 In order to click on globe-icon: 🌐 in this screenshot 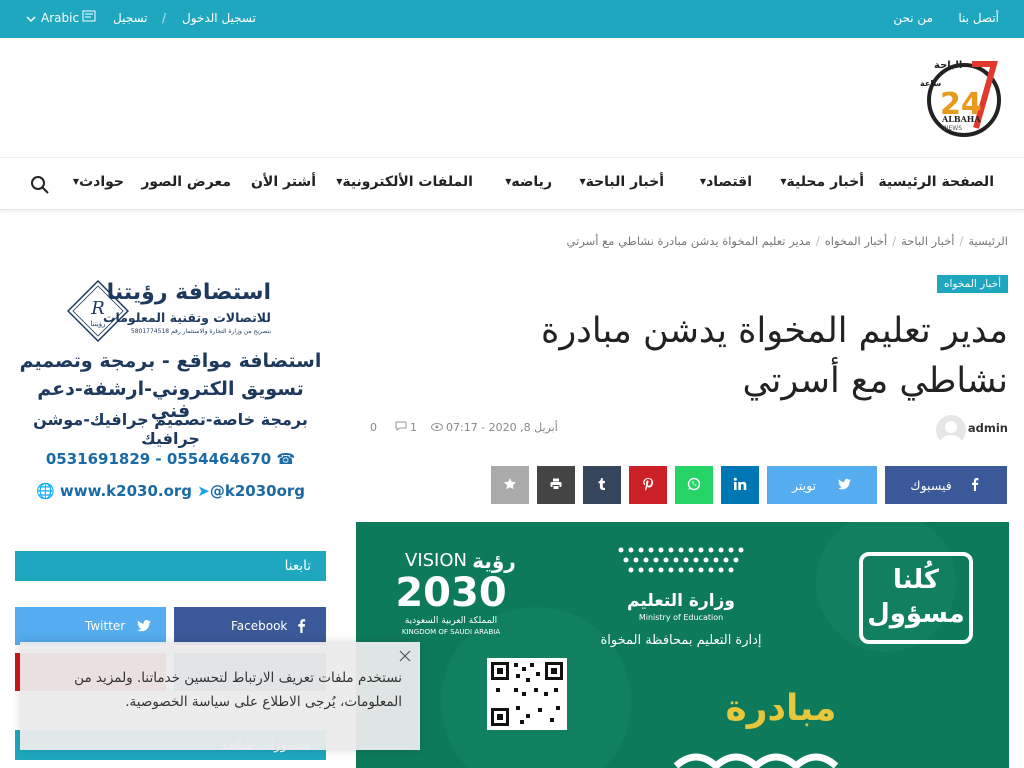, I will do `click(45, 491)`.